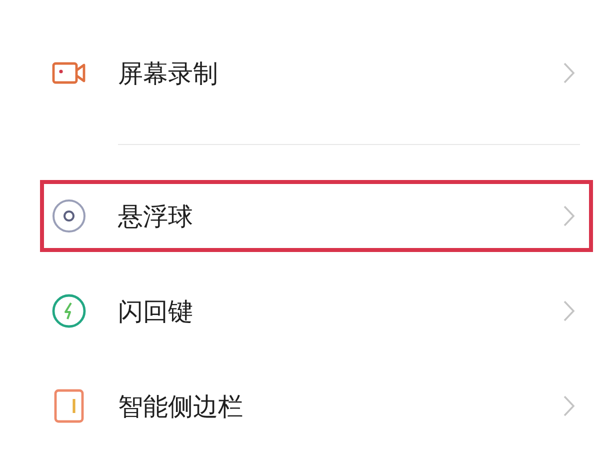  I want to click on settings-item: 闪回键, so click(316, 311).